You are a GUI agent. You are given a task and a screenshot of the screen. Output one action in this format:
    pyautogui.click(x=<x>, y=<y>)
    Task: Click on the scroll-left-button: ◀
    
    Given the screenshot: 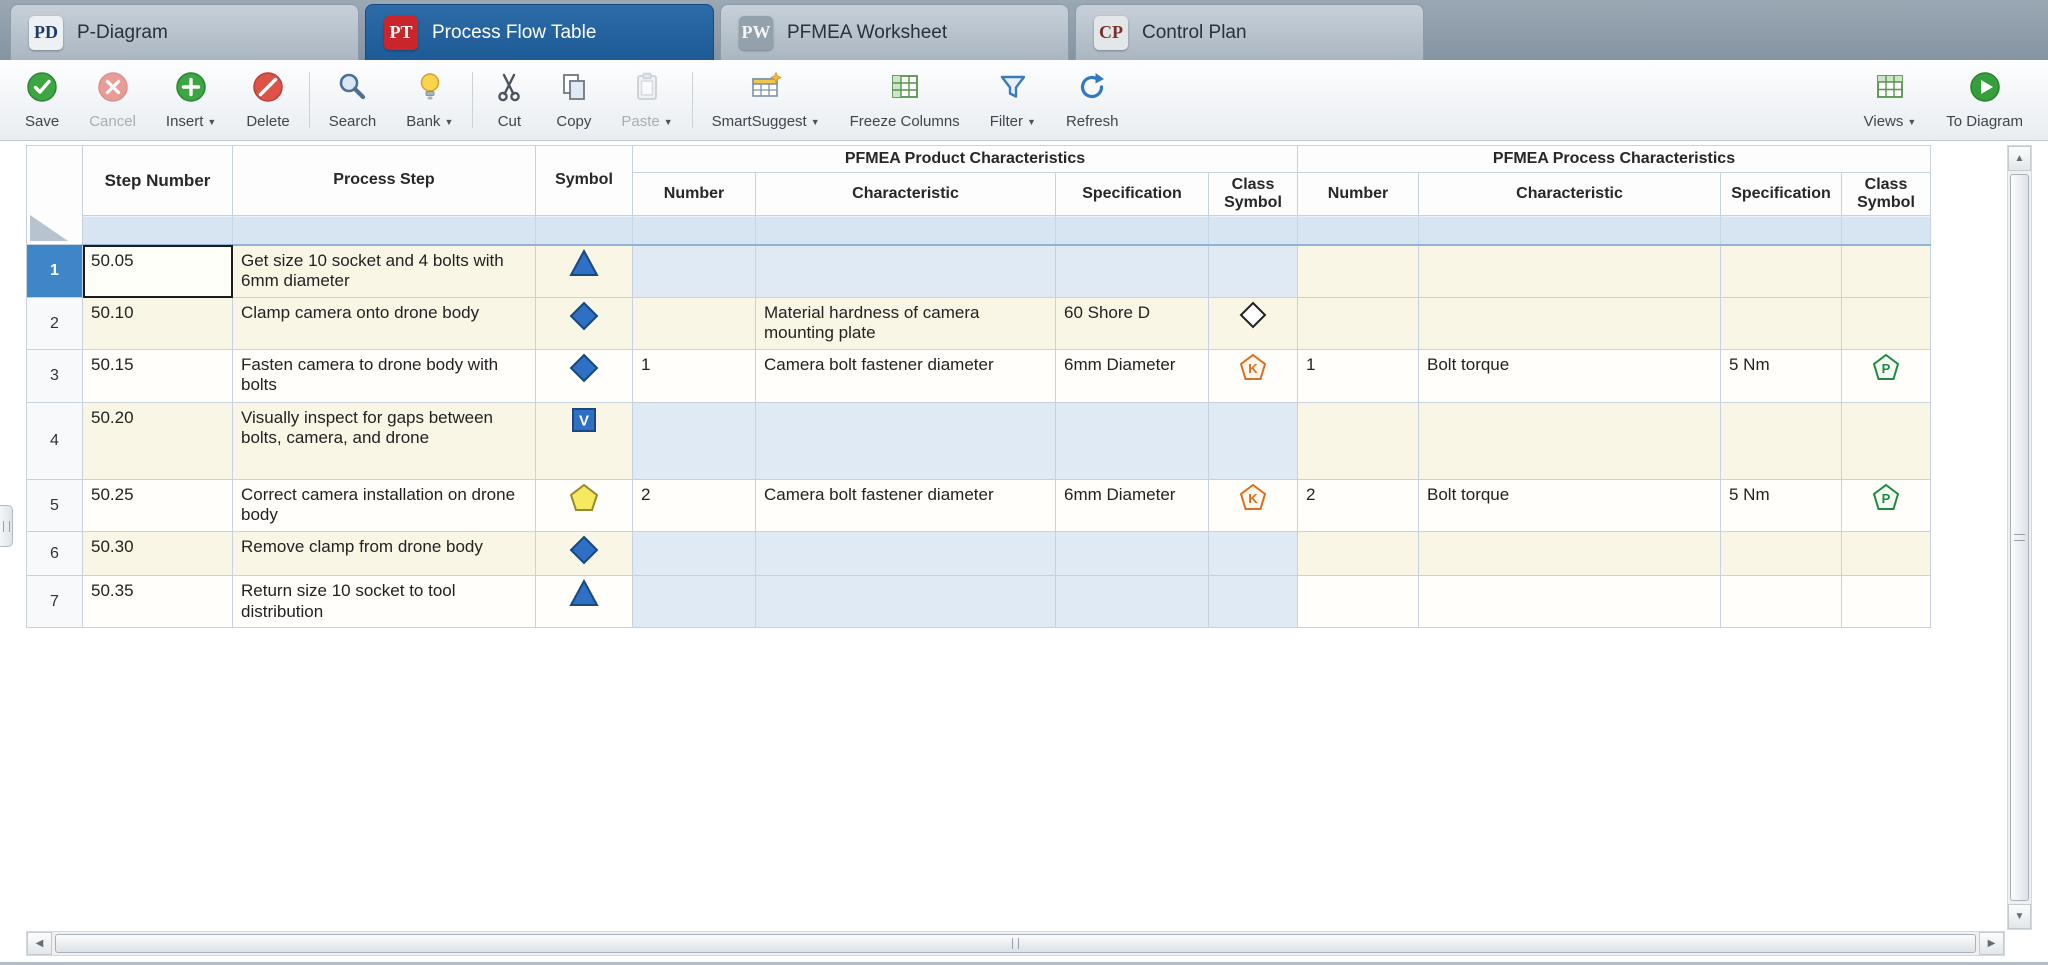 What is the action you would take?
    pyautogui.click(x=39, y=943)
    